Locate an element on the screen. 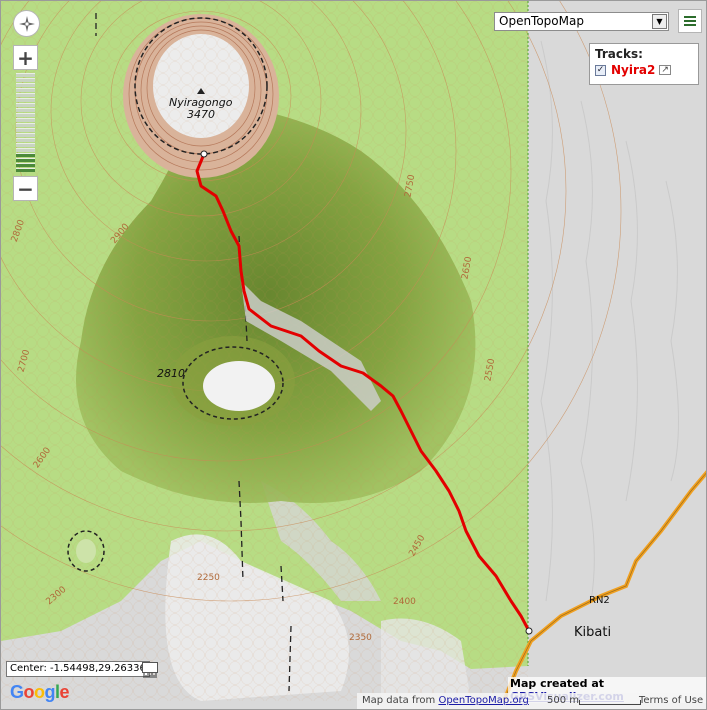 This screenshot has width=707, height=710. scale-label: 500 m is located at coordinates (563, 700).